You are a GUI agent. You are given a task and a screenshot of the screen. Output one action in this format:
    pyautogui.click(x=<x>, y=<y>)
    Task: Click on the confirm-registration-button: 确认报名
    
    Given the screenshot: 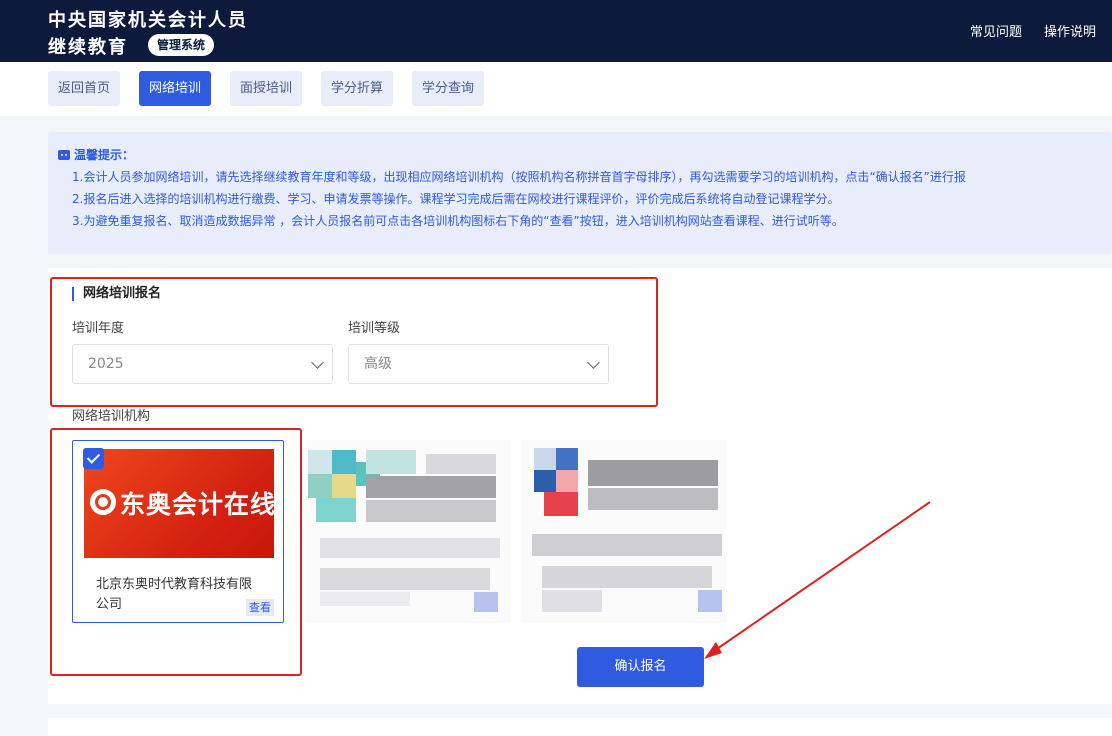 What is the action you would take?
    pyautogui.click(x=640, y=667)
    